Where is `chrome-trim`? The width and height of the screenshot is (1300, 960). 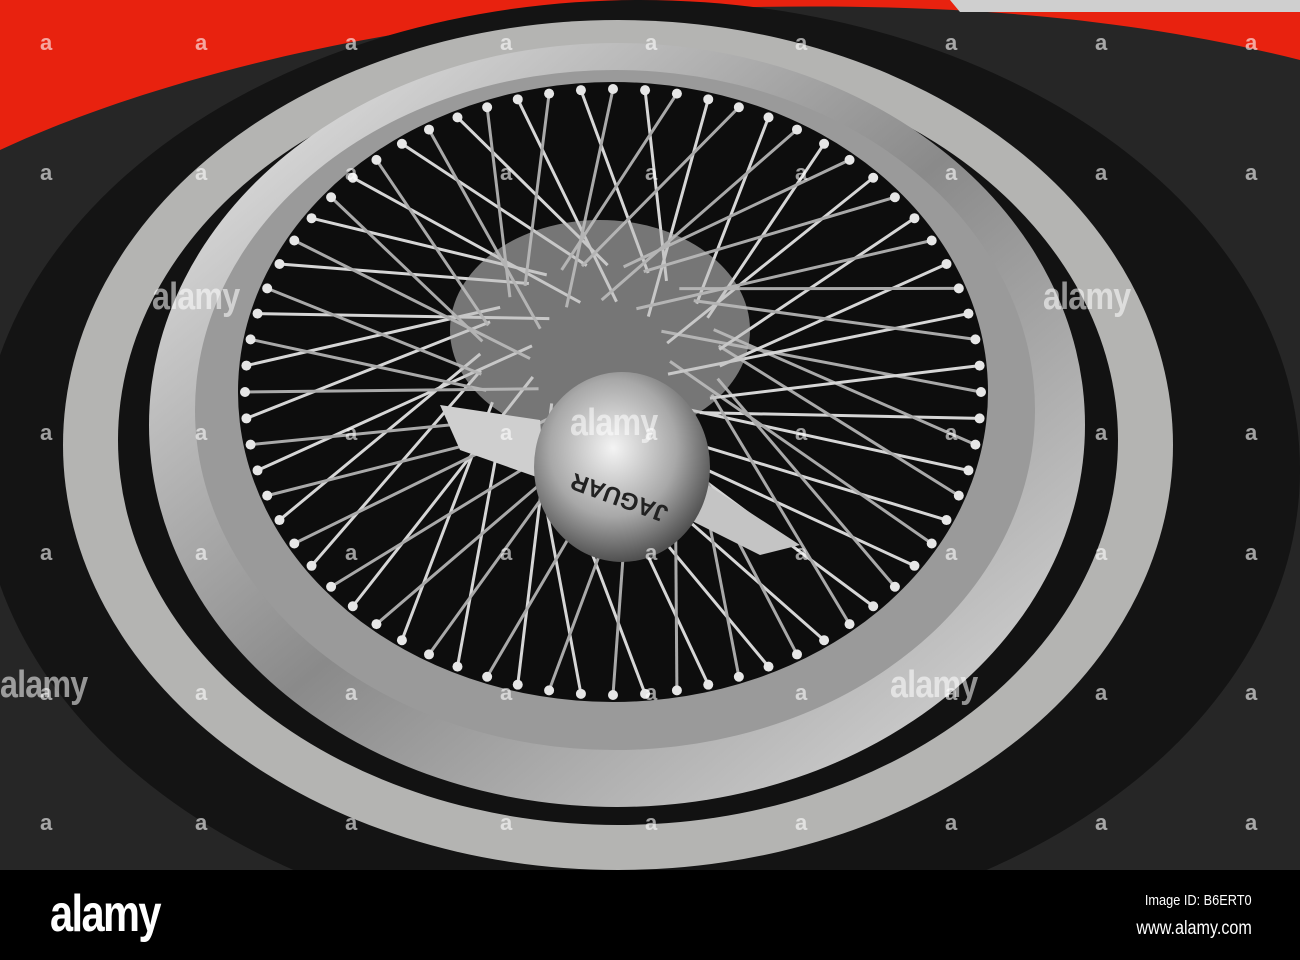 chrome-trim is located at coordinates (1125, 6).